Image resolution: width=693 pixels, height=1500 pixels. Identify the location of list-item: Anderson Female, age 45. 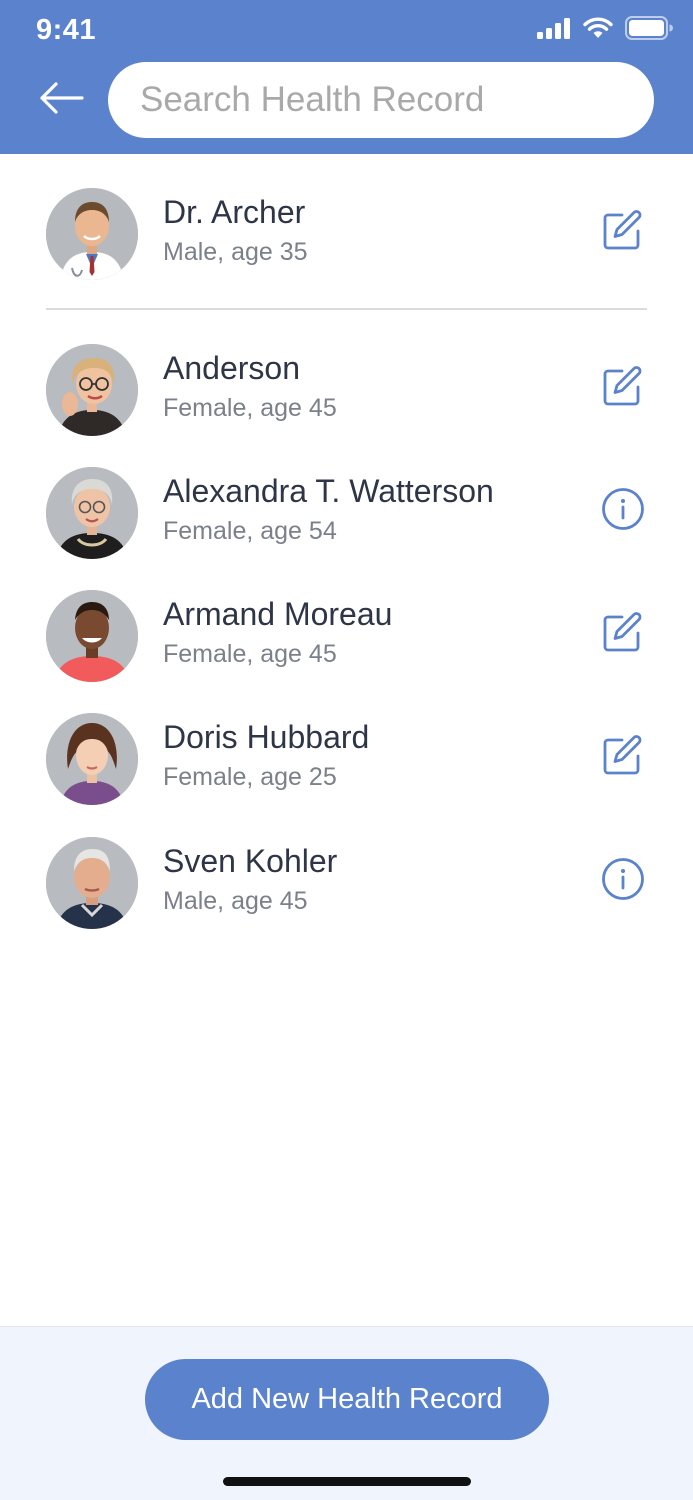
(346, 390).